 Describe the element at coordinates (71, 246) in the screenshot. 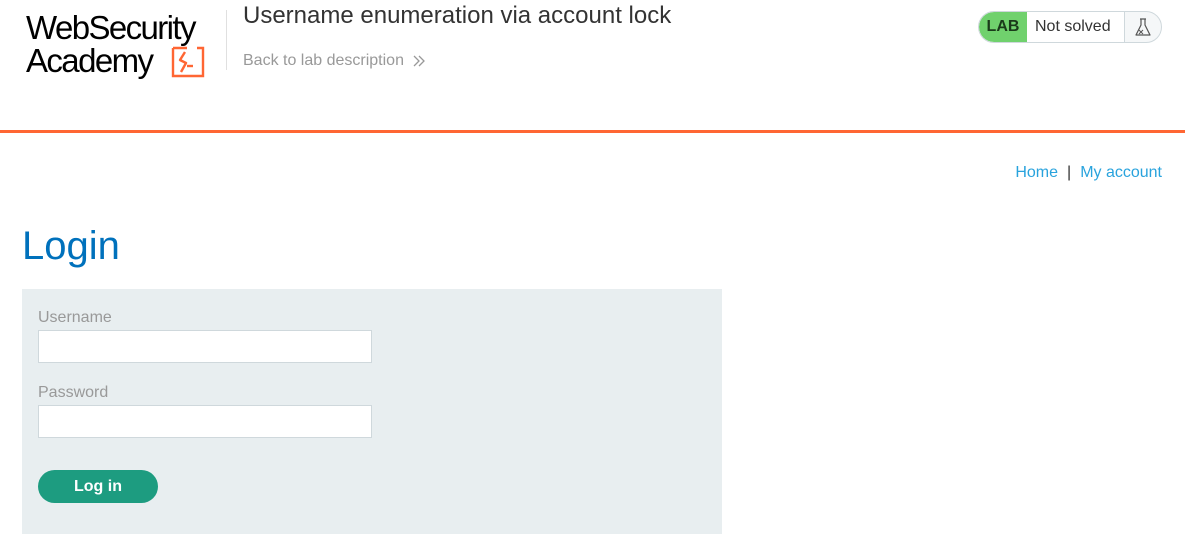

I see `page-title: Login` at that location.